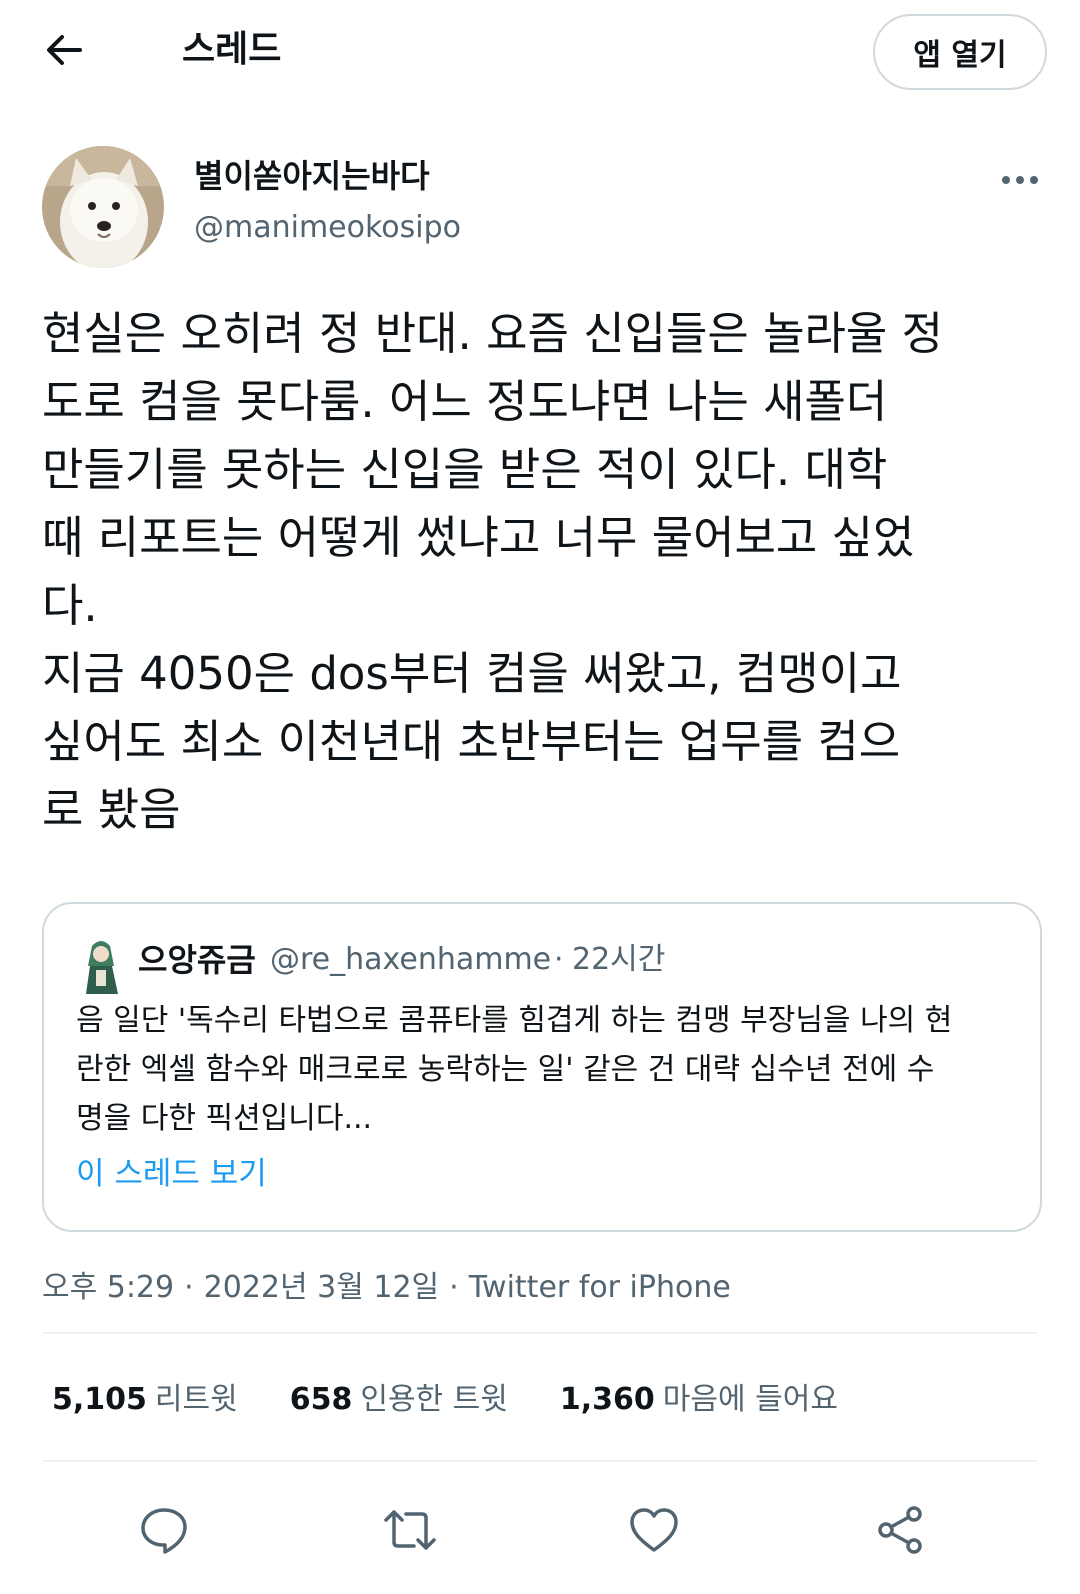 The height and width of the screenshot is (1594, 1080). I want to click on more-options-button, so click(1020, 180).